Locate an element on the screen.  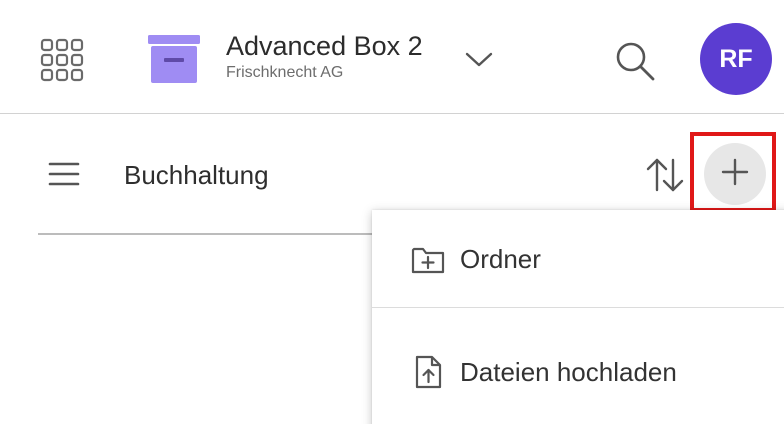
menu-item-upload-files: Dateien hochladen is located at coordinates (578, 372).